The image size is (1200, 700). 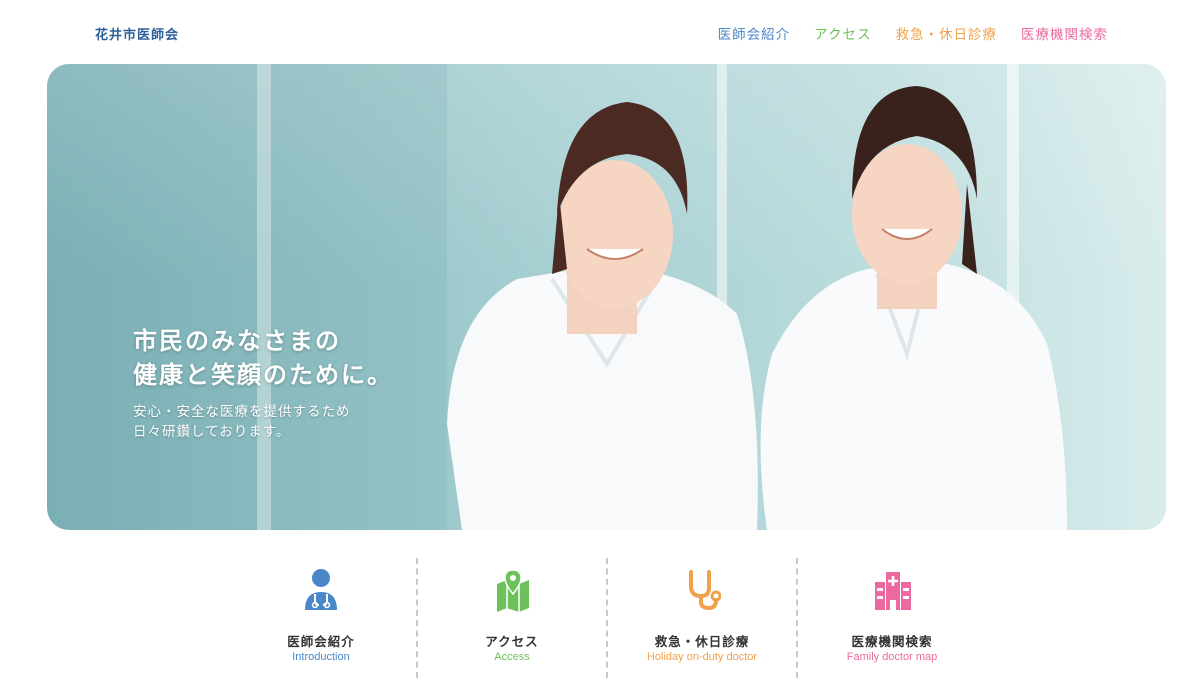 I want to click on quick-menu-sublabel: Holiday on-duty doctor, so click(x=702, y=657).